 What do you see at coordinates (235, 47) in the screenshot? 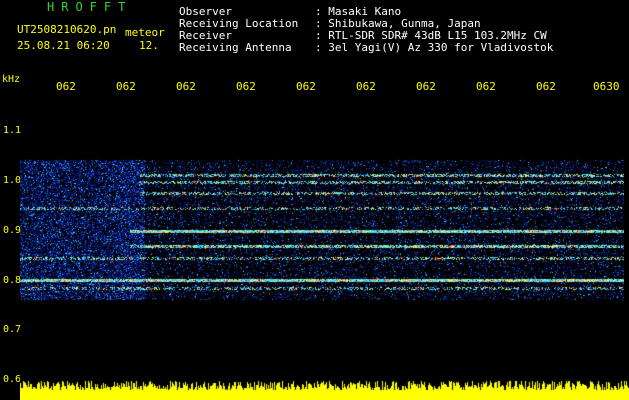
I see `antenna-label: Receiving Antenna` at bounding box center [235, 47].